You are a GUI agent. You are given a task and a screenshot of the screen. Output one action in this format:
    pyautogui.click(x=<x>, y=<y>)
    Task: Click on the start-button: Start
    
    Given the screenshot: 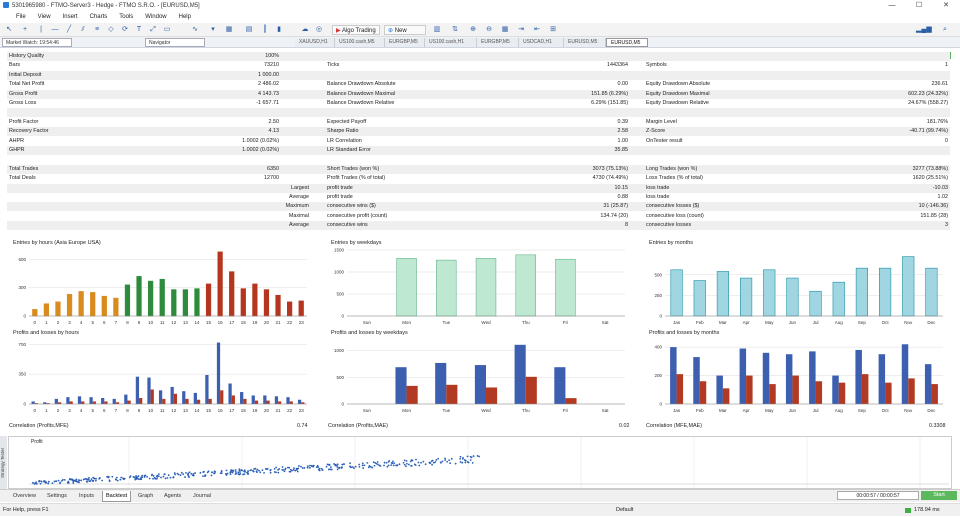 What is the action you would take?
    pyautogui.click(x=939, y=495)
    